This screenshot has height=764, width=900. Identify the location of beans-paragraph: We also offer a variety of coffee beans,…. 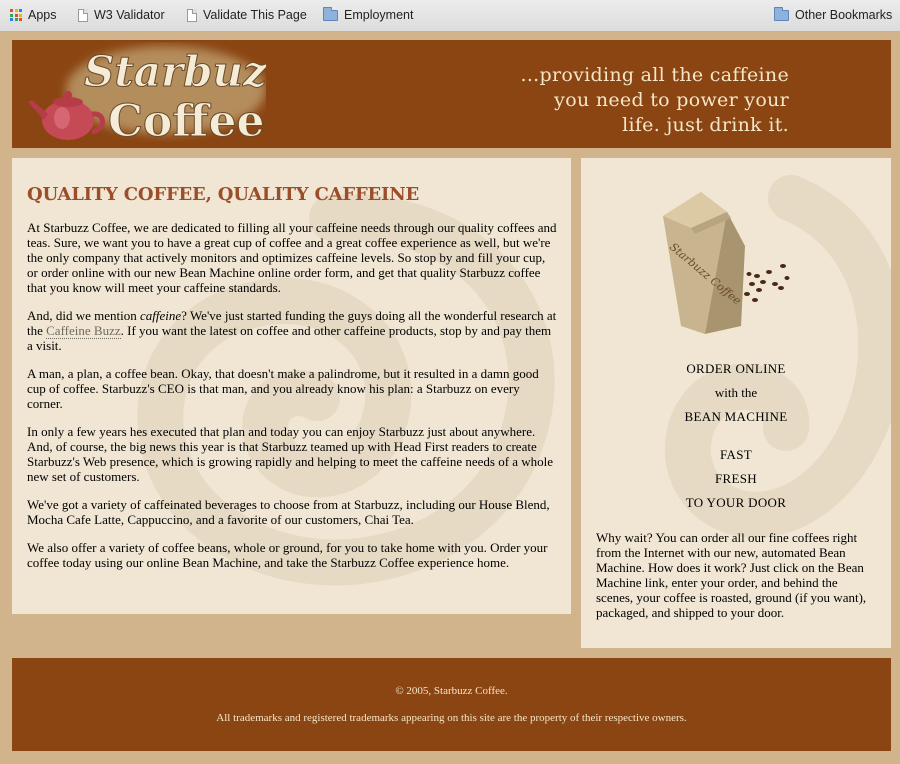
(287, 555).